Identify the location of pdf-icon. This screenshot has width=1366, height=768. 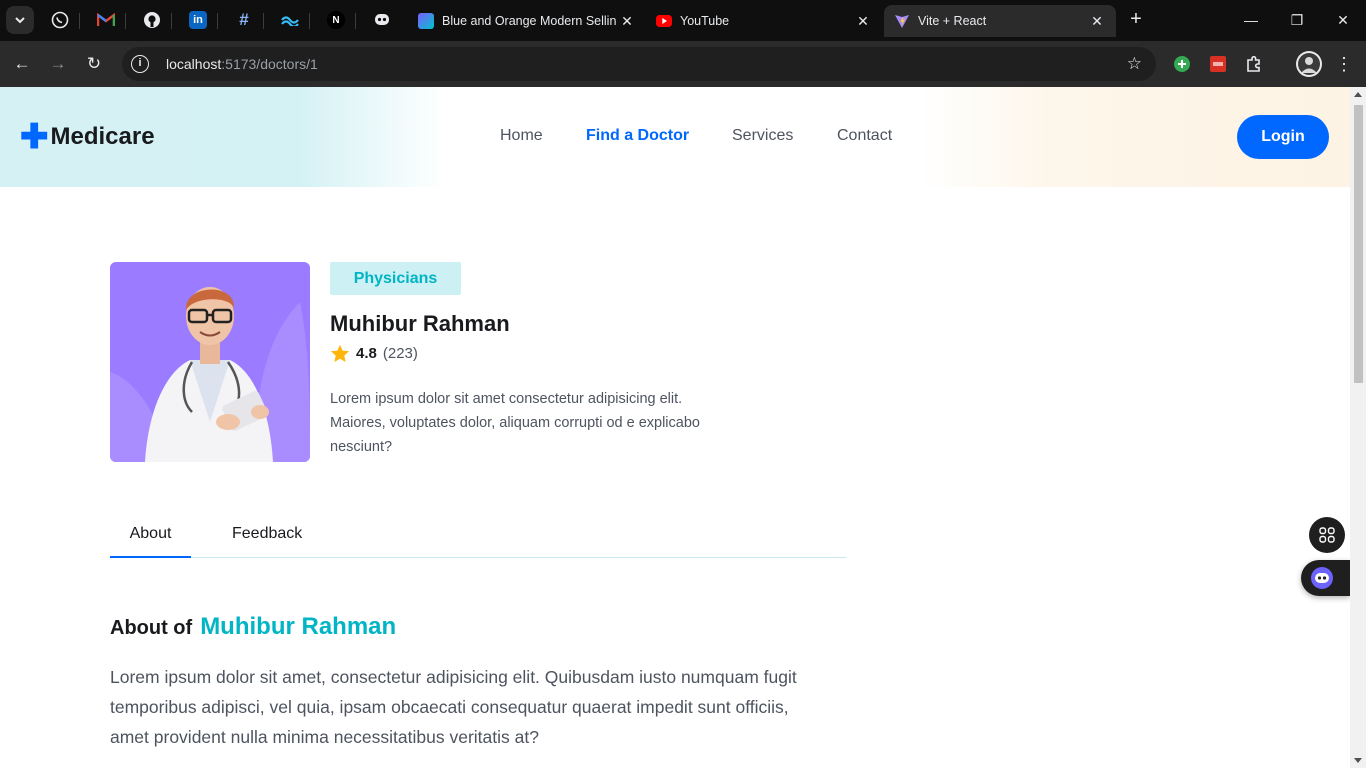
(1218, 64).